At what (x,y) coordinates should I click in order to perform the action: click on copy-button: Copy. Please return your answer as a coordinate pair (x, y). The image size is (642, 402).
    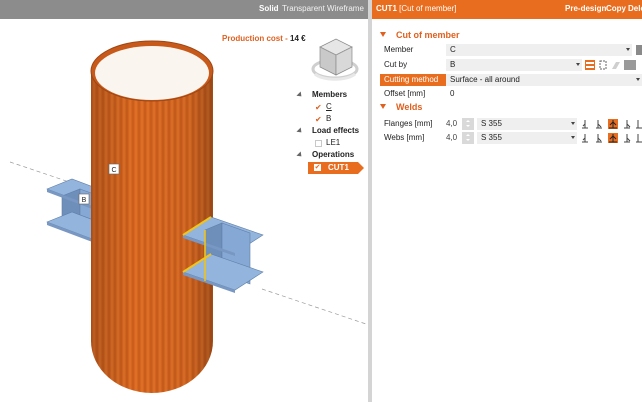
    Looking at the image, I should click on (616, 8).